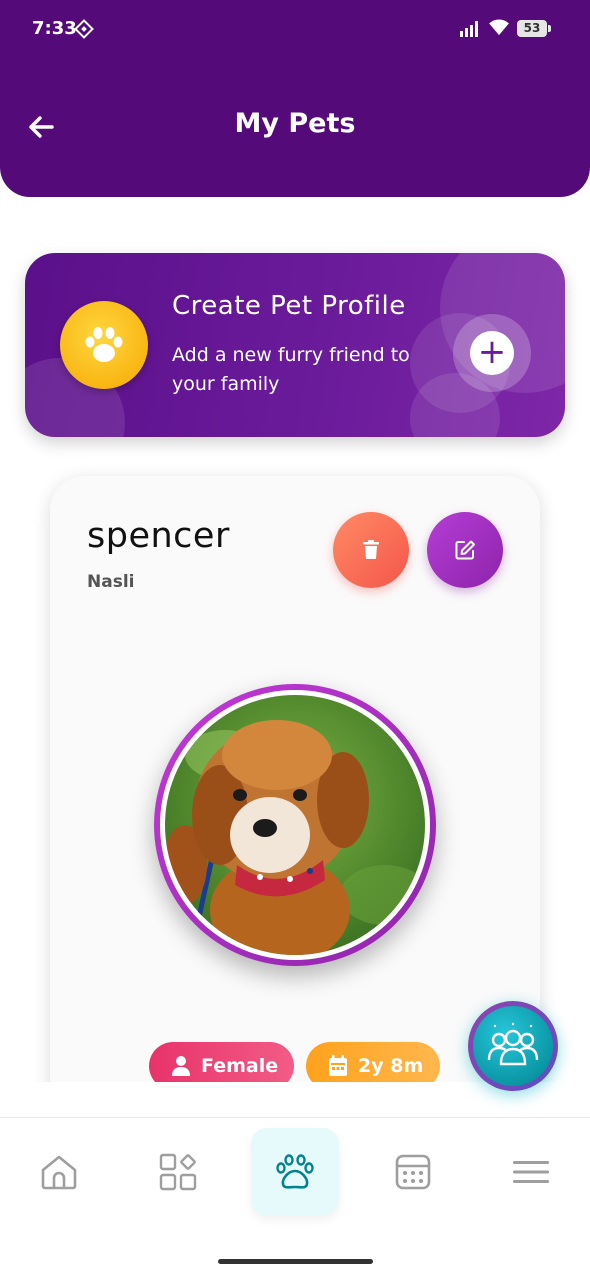  I want to click on menu-icon, so click(531, 1172).